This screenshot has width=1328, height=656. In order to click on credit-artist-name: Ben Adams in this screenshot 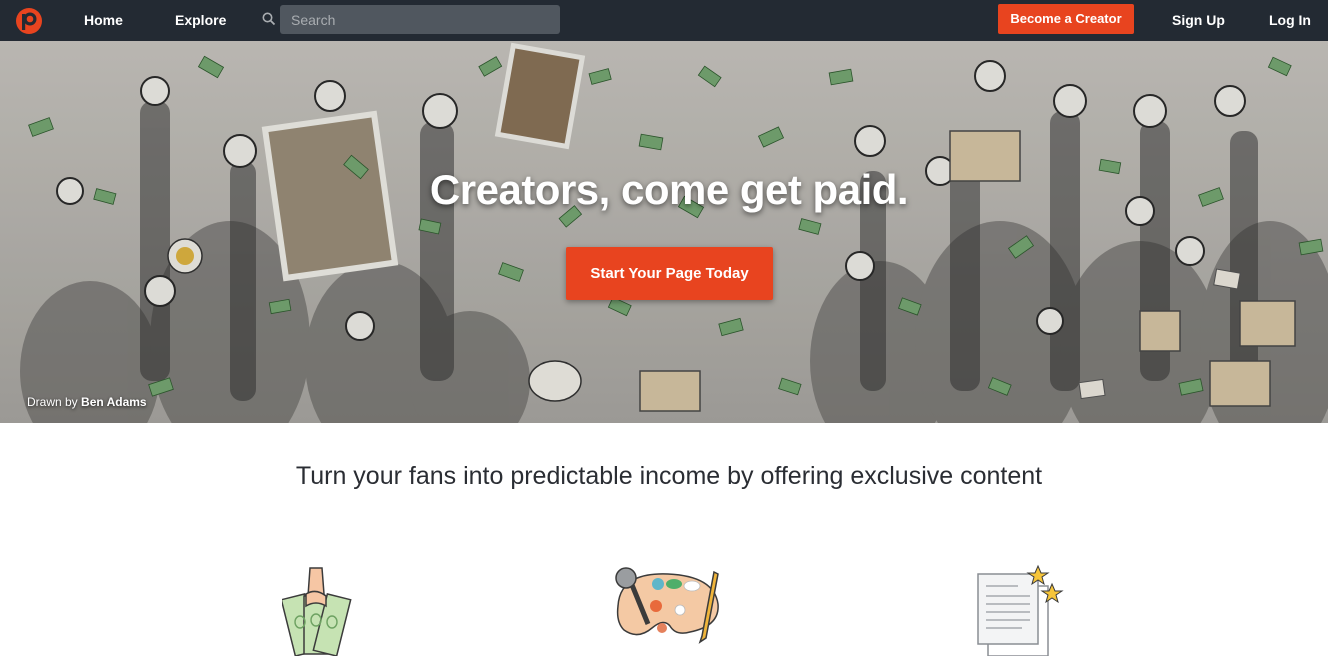, I will do `click(114, 402)`.